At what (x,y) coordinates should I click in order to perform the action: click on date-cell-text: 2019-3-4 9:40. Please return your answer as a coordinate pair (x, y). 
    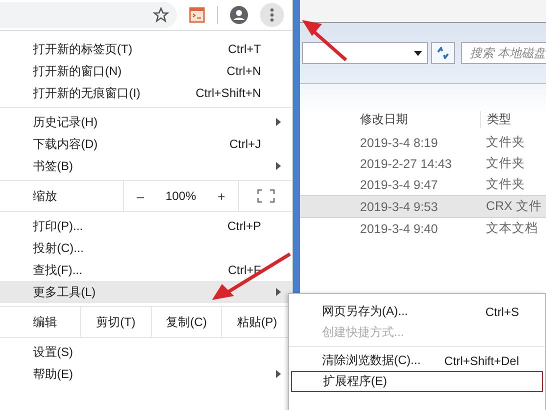
    Looking at the image, I should click on (399, 229).